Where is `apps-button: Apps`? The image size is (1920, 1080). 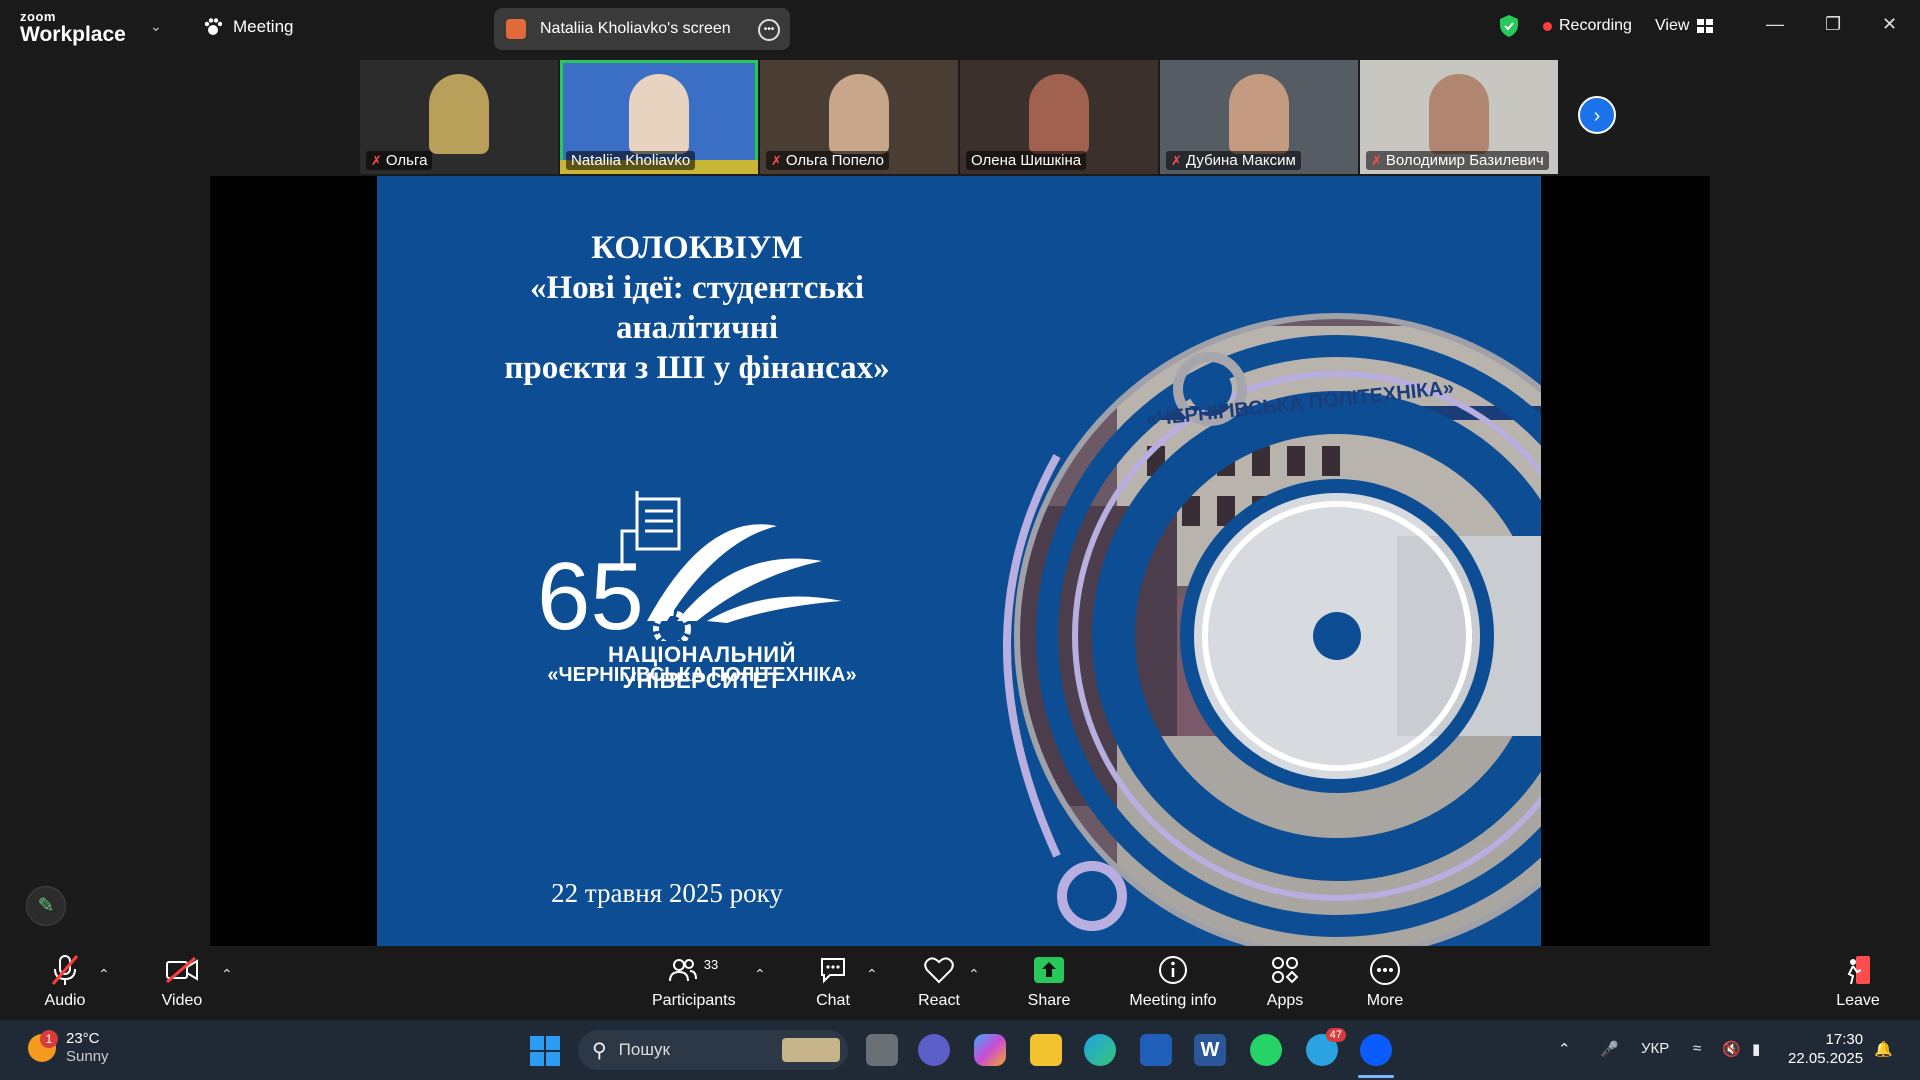 apps-button: Apps is located at coordinates (1285, 982).